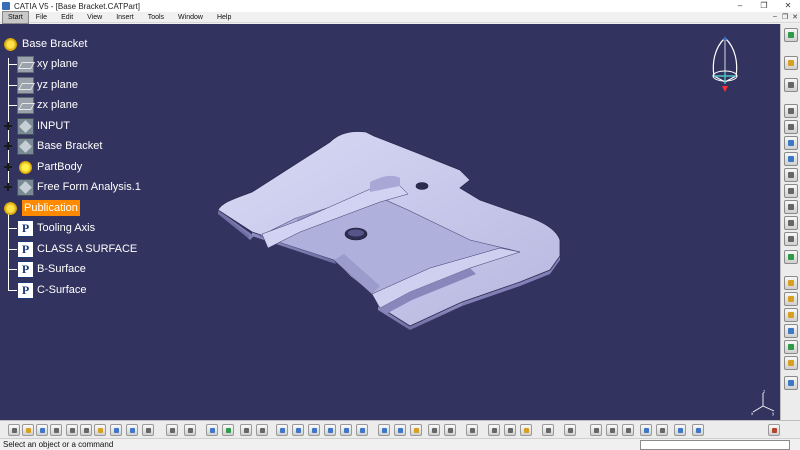 The height and width of the screenshot is (450, 800). I want to click on doc-restore-button: ❐, so click(785, 17).